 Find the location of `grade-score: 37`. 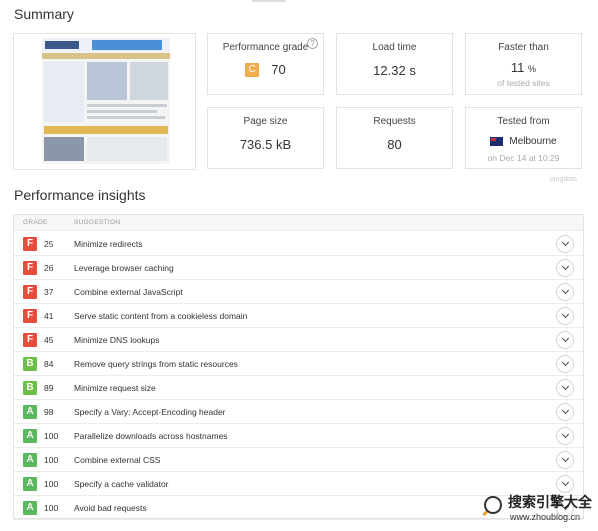

grade-score: 37 is located at coordinates (49, 292).